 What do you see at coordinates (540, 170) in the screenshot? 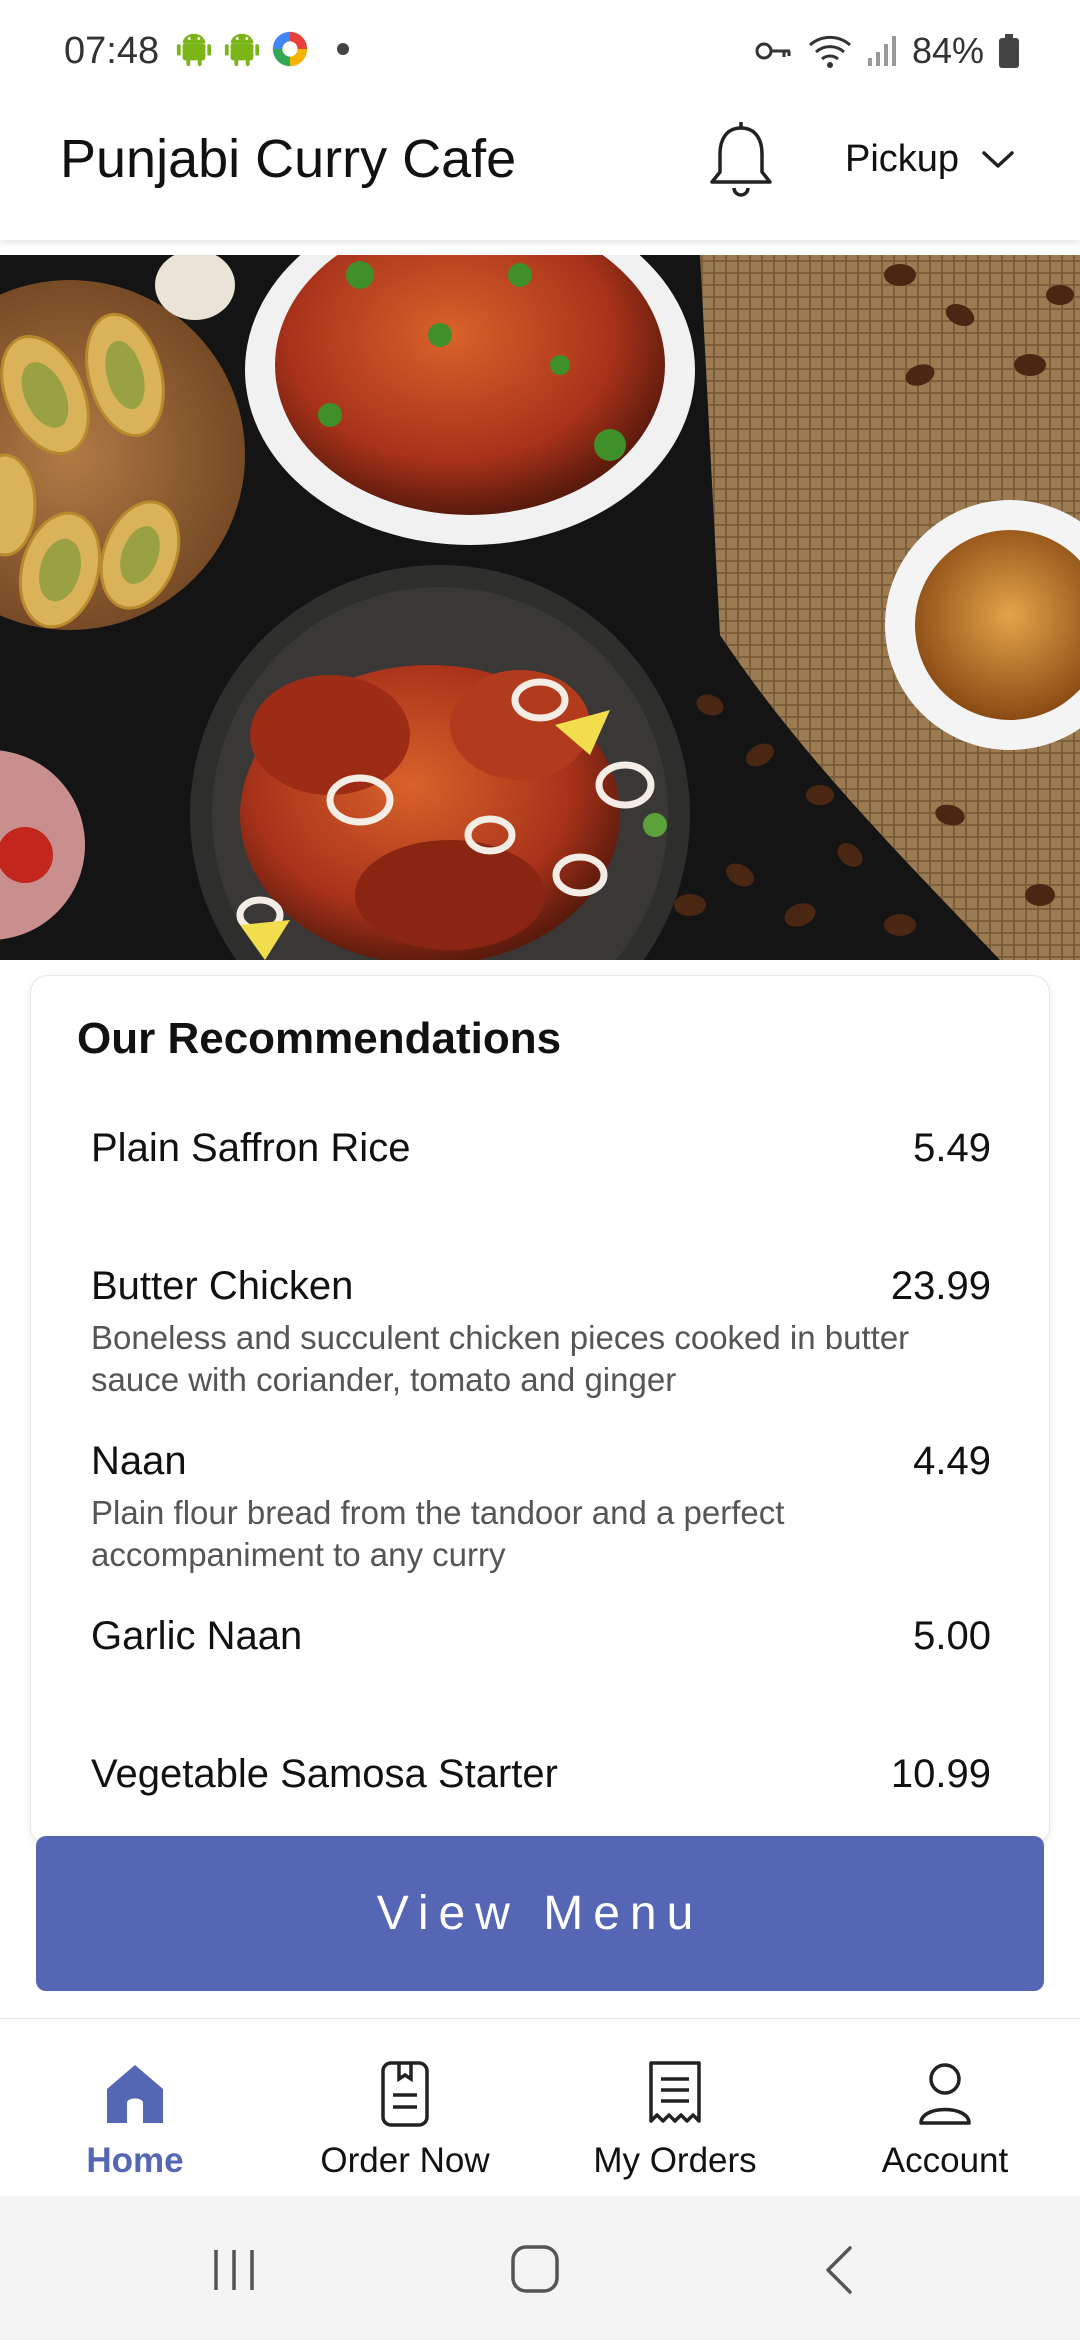
I see `app-header: Punjabi Curry Cafe Pickup` at bounding box center [540, 170].